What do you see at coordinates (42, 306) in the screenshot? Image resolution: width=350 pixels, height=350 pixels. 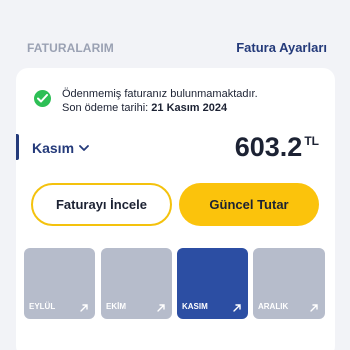 I see `month-tile-label: EYLÜL` at bounding box center [42, 306].